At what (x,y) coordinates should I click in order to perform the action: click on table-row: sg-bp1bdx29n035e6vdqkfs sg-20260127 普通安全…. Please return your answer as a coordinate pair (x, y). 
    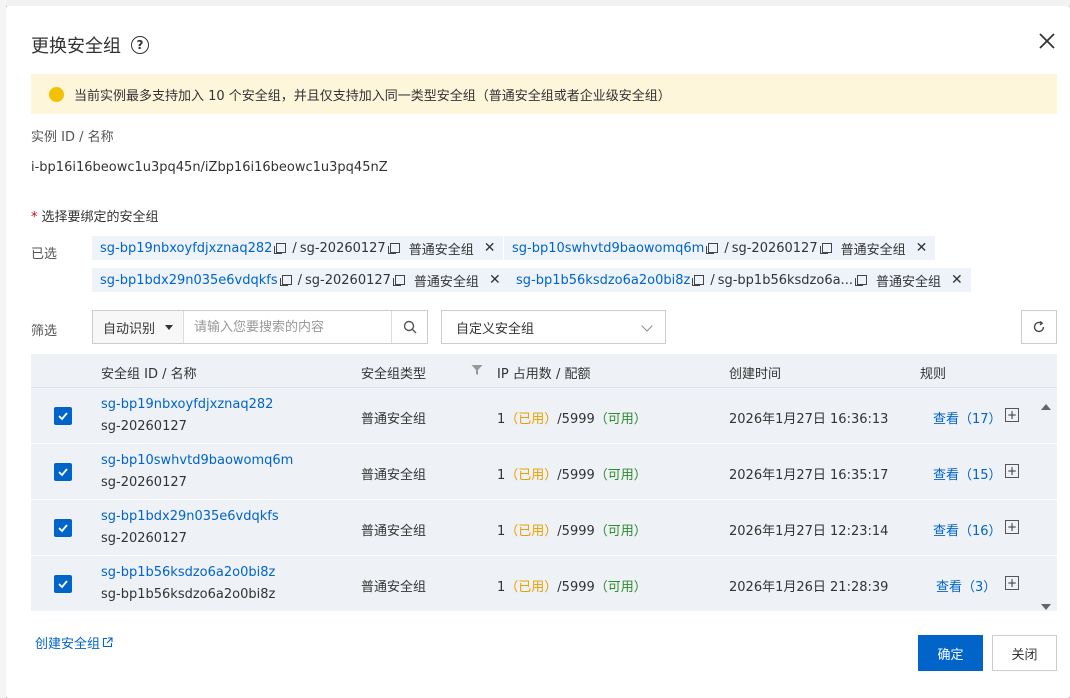
    Looking at the image, I should click on (544, 528).